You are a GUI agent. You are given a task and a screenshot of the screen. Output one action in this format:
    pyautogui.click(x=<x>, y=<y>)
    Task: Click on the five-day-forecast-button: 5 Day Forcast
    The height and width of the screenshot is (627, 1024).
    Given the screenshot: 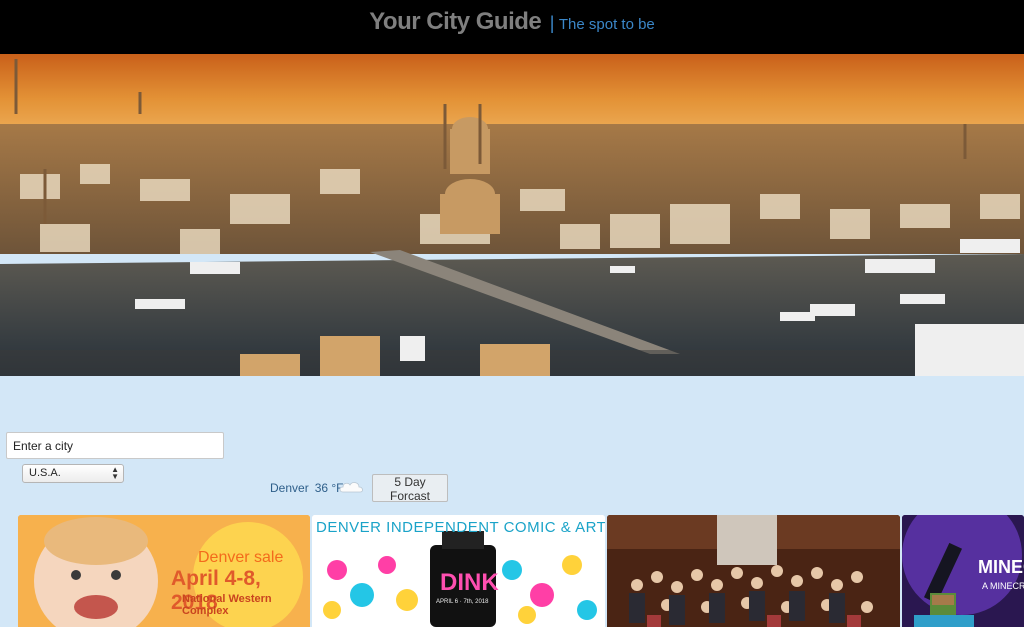 What is the action you would take?
    pyautogui.click(x=410, y=488)
    